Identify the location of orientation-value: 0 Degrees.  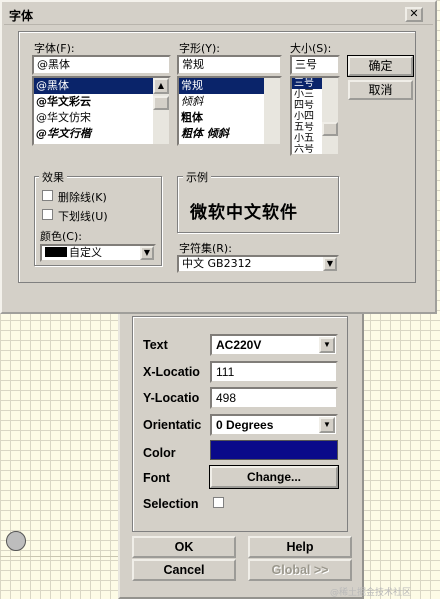
(245, 425).